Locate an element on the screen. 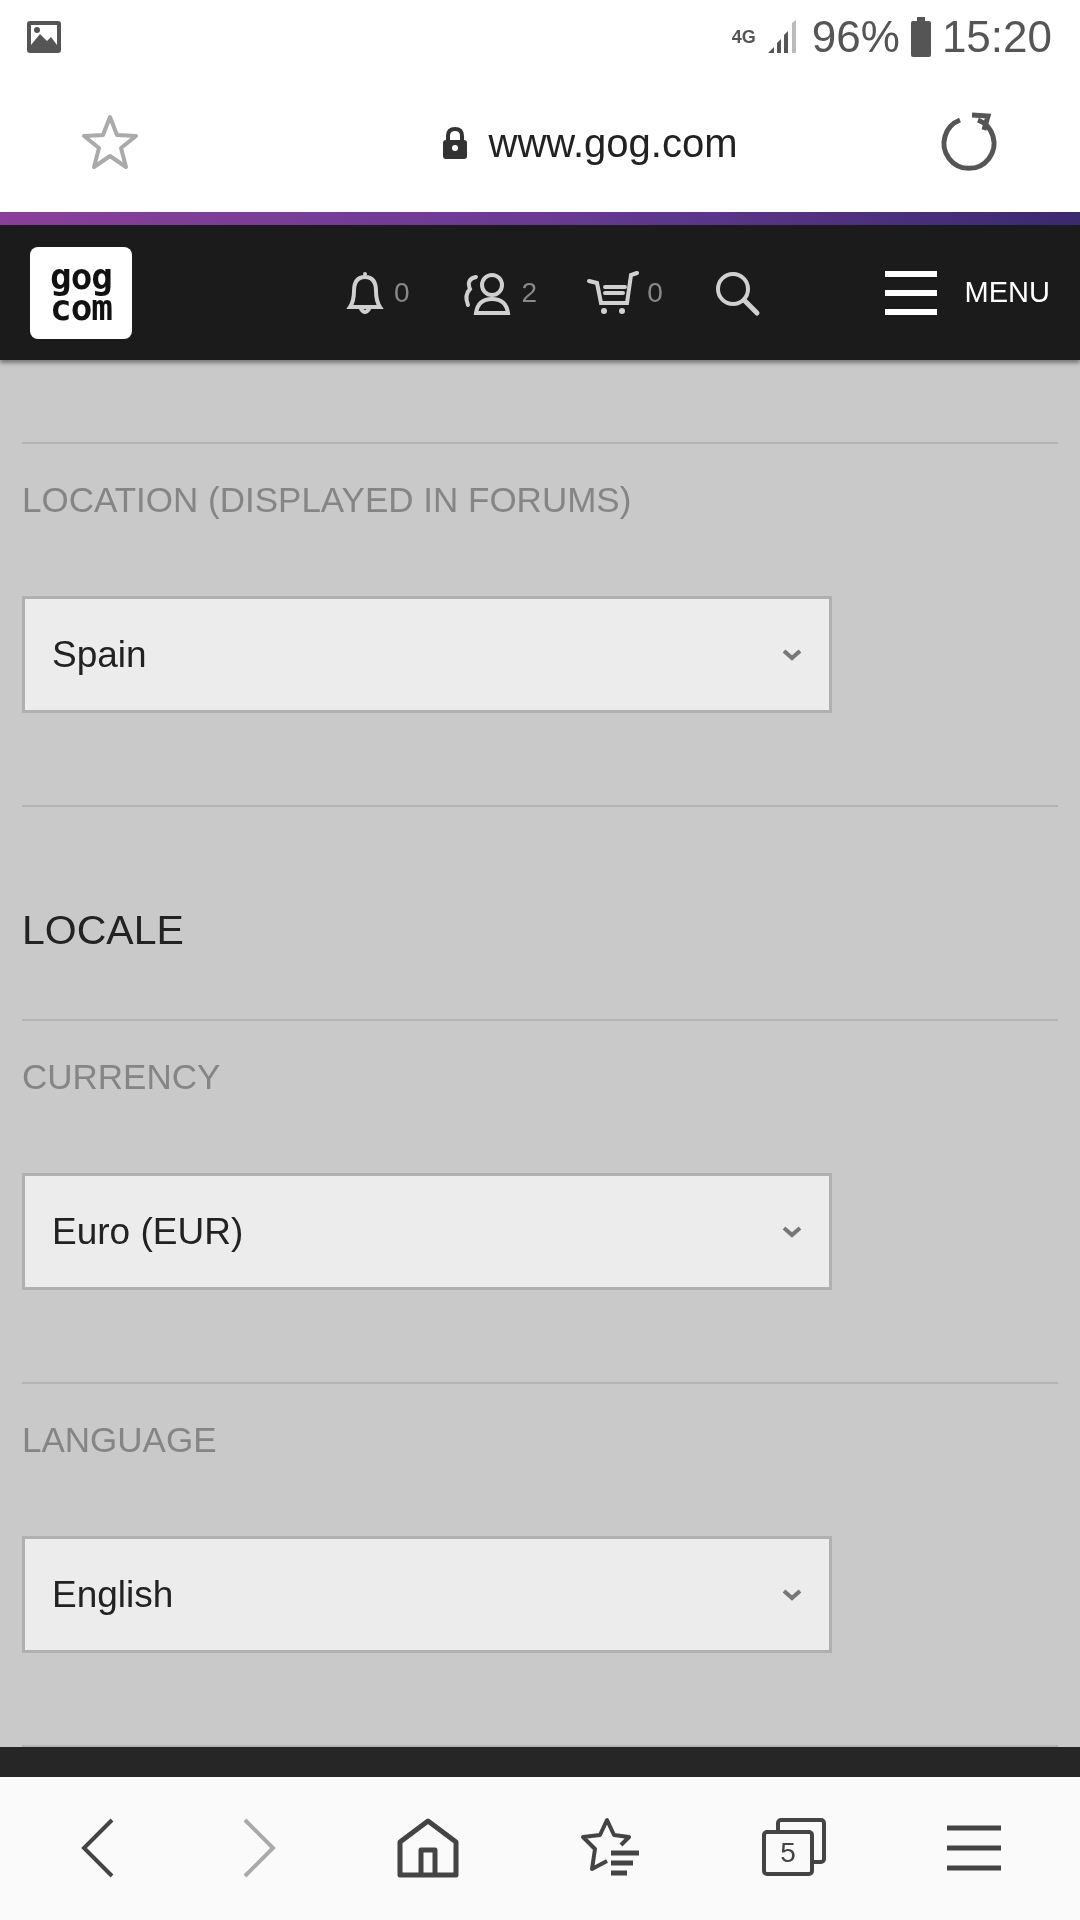  url-address: www.gog.com is located at coordinates (613, 143).